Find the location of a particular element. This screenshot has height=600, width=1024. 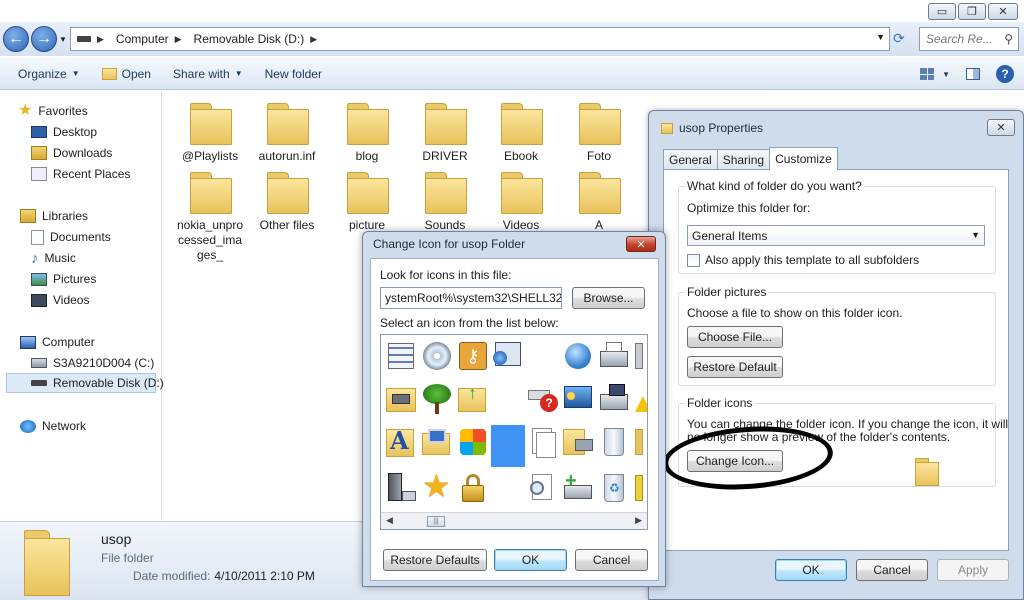

search-document-icon is located at coordinates (543, 488).